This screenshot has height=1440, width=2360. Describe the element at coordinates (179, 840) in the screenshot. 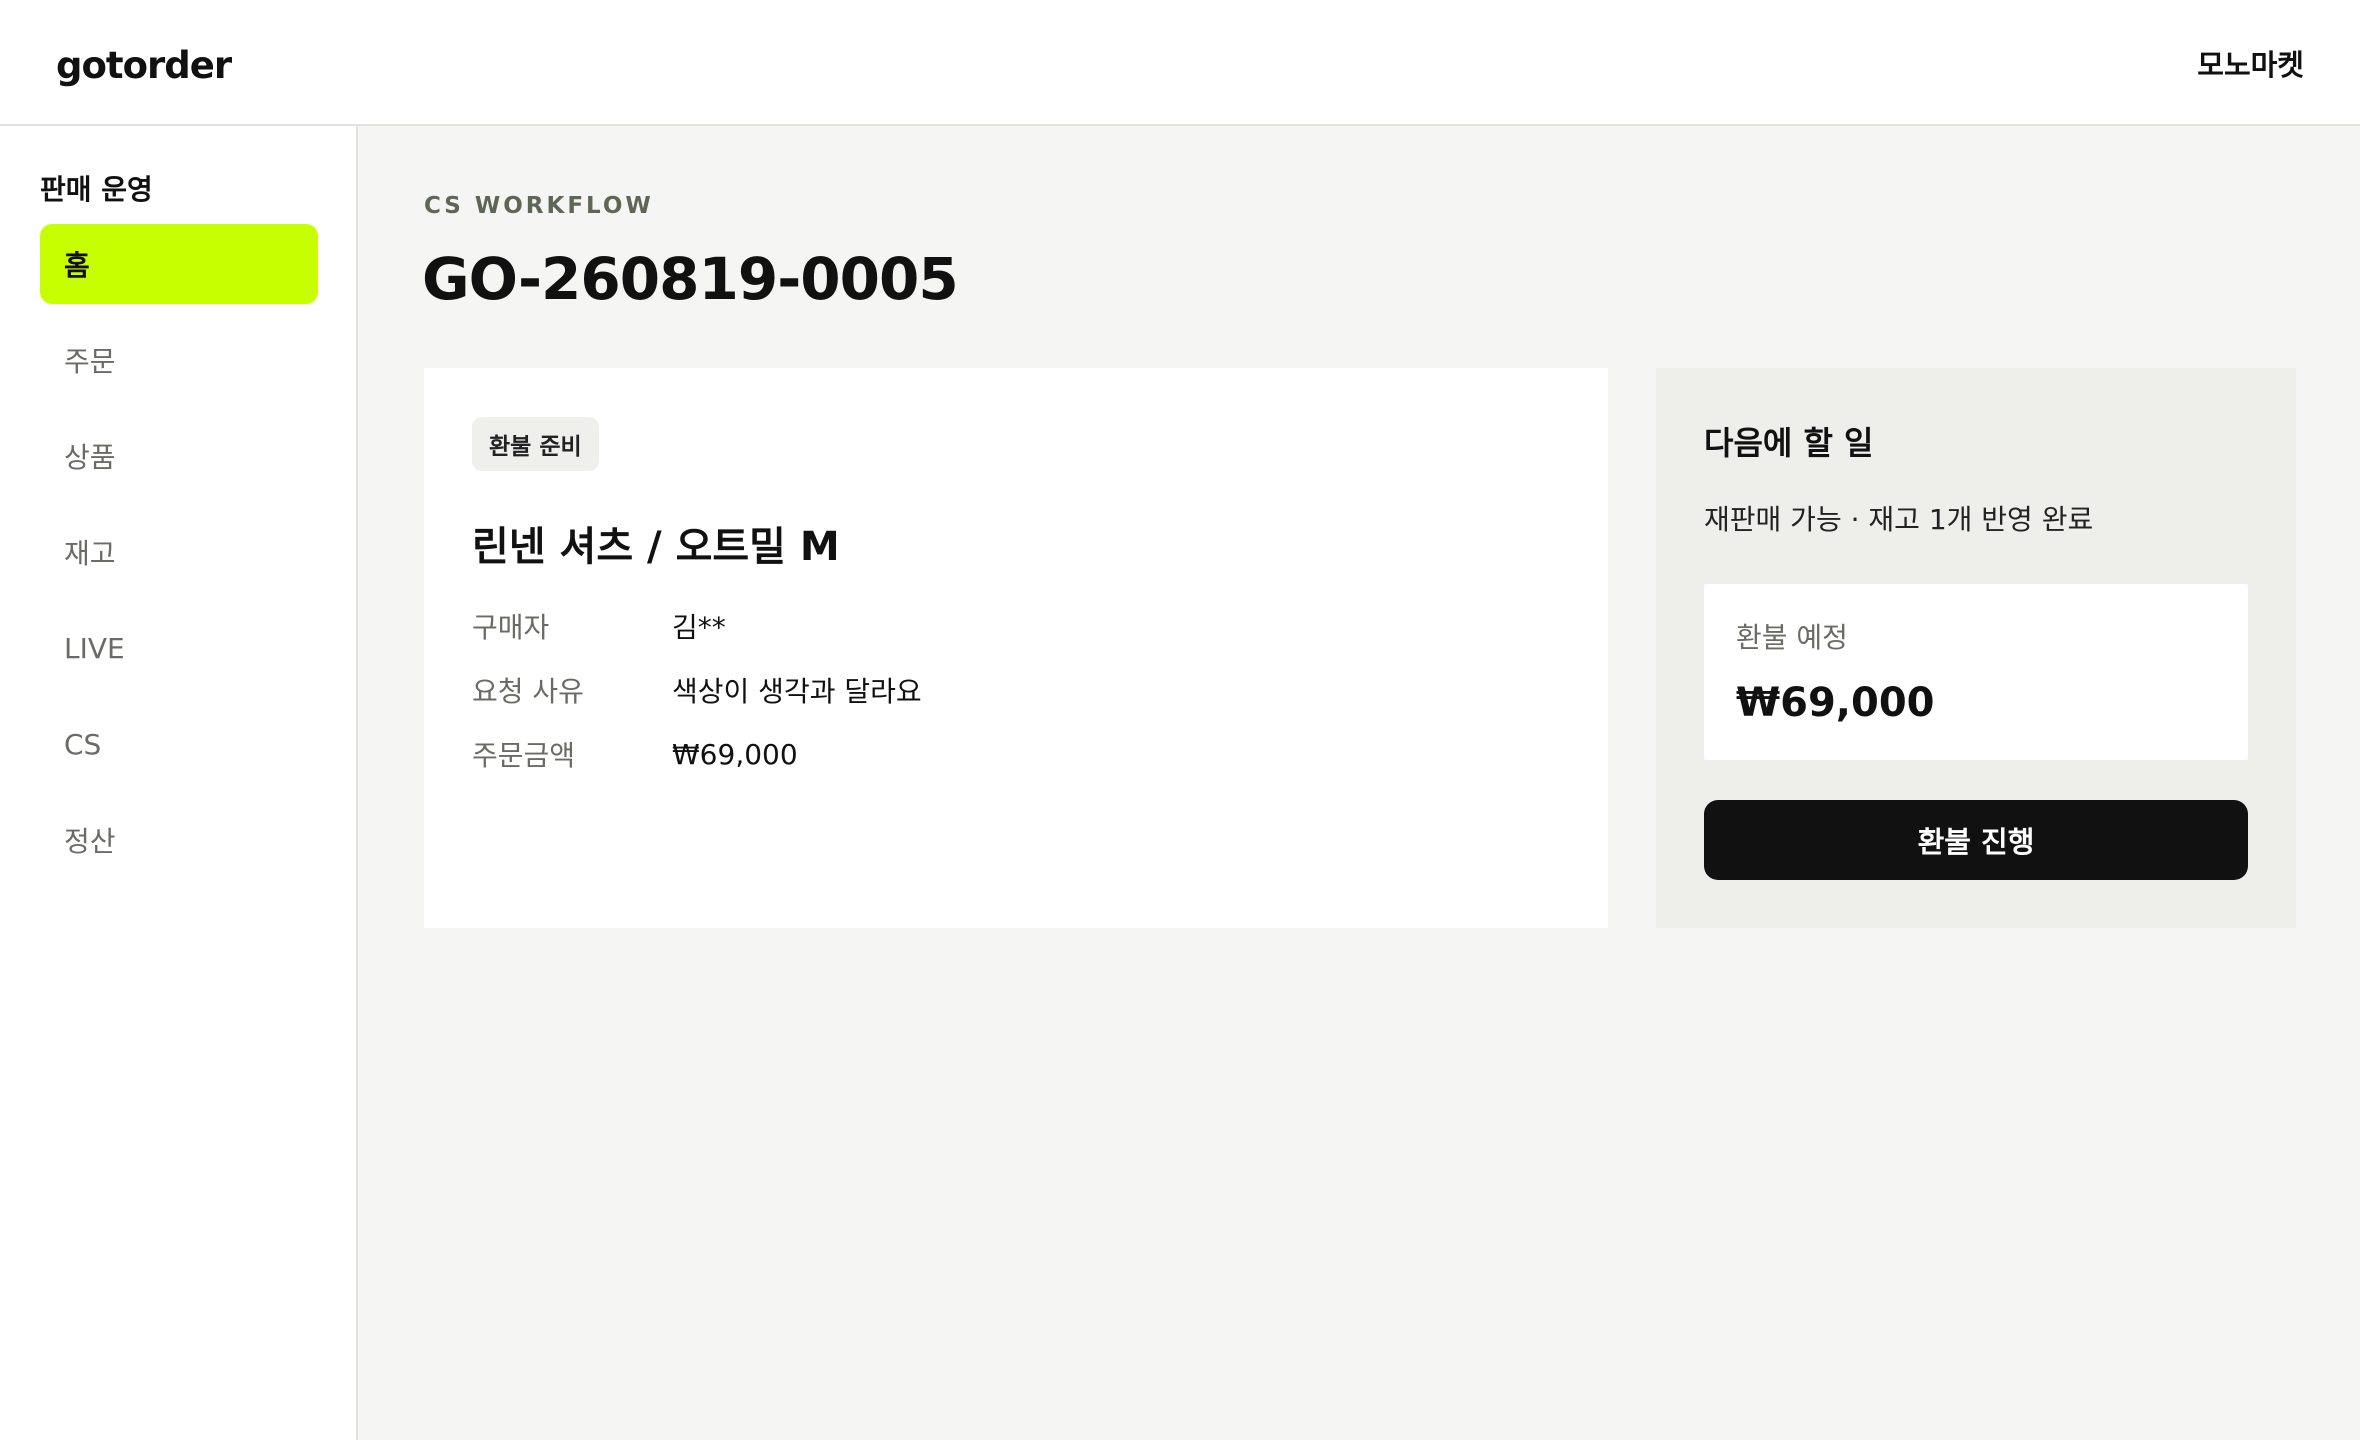

I see `sidebar-item-settlement: 정산` at that location.